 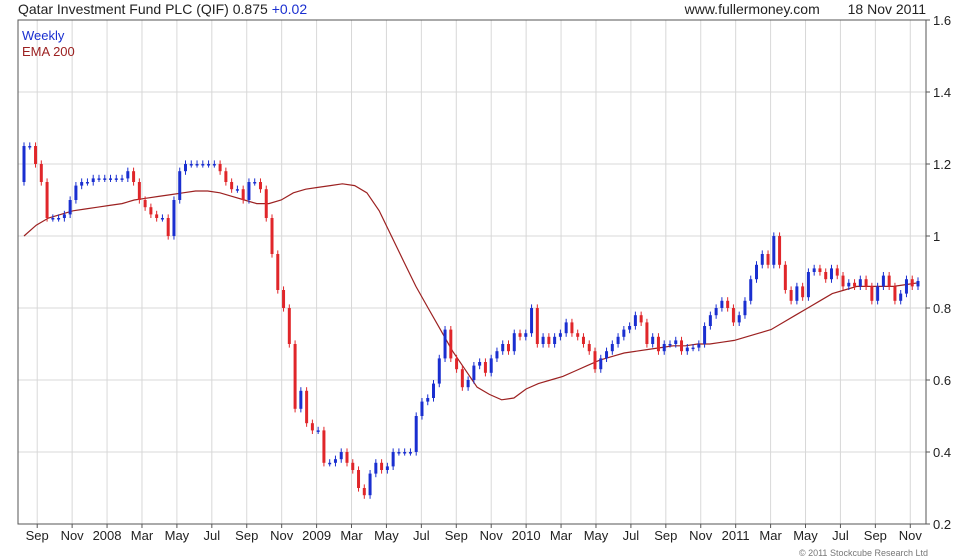 What do you see at coordinates (316, 535) in the screenshot?
I see `x-tick-label: 2009` at bounding box center [316, 535].